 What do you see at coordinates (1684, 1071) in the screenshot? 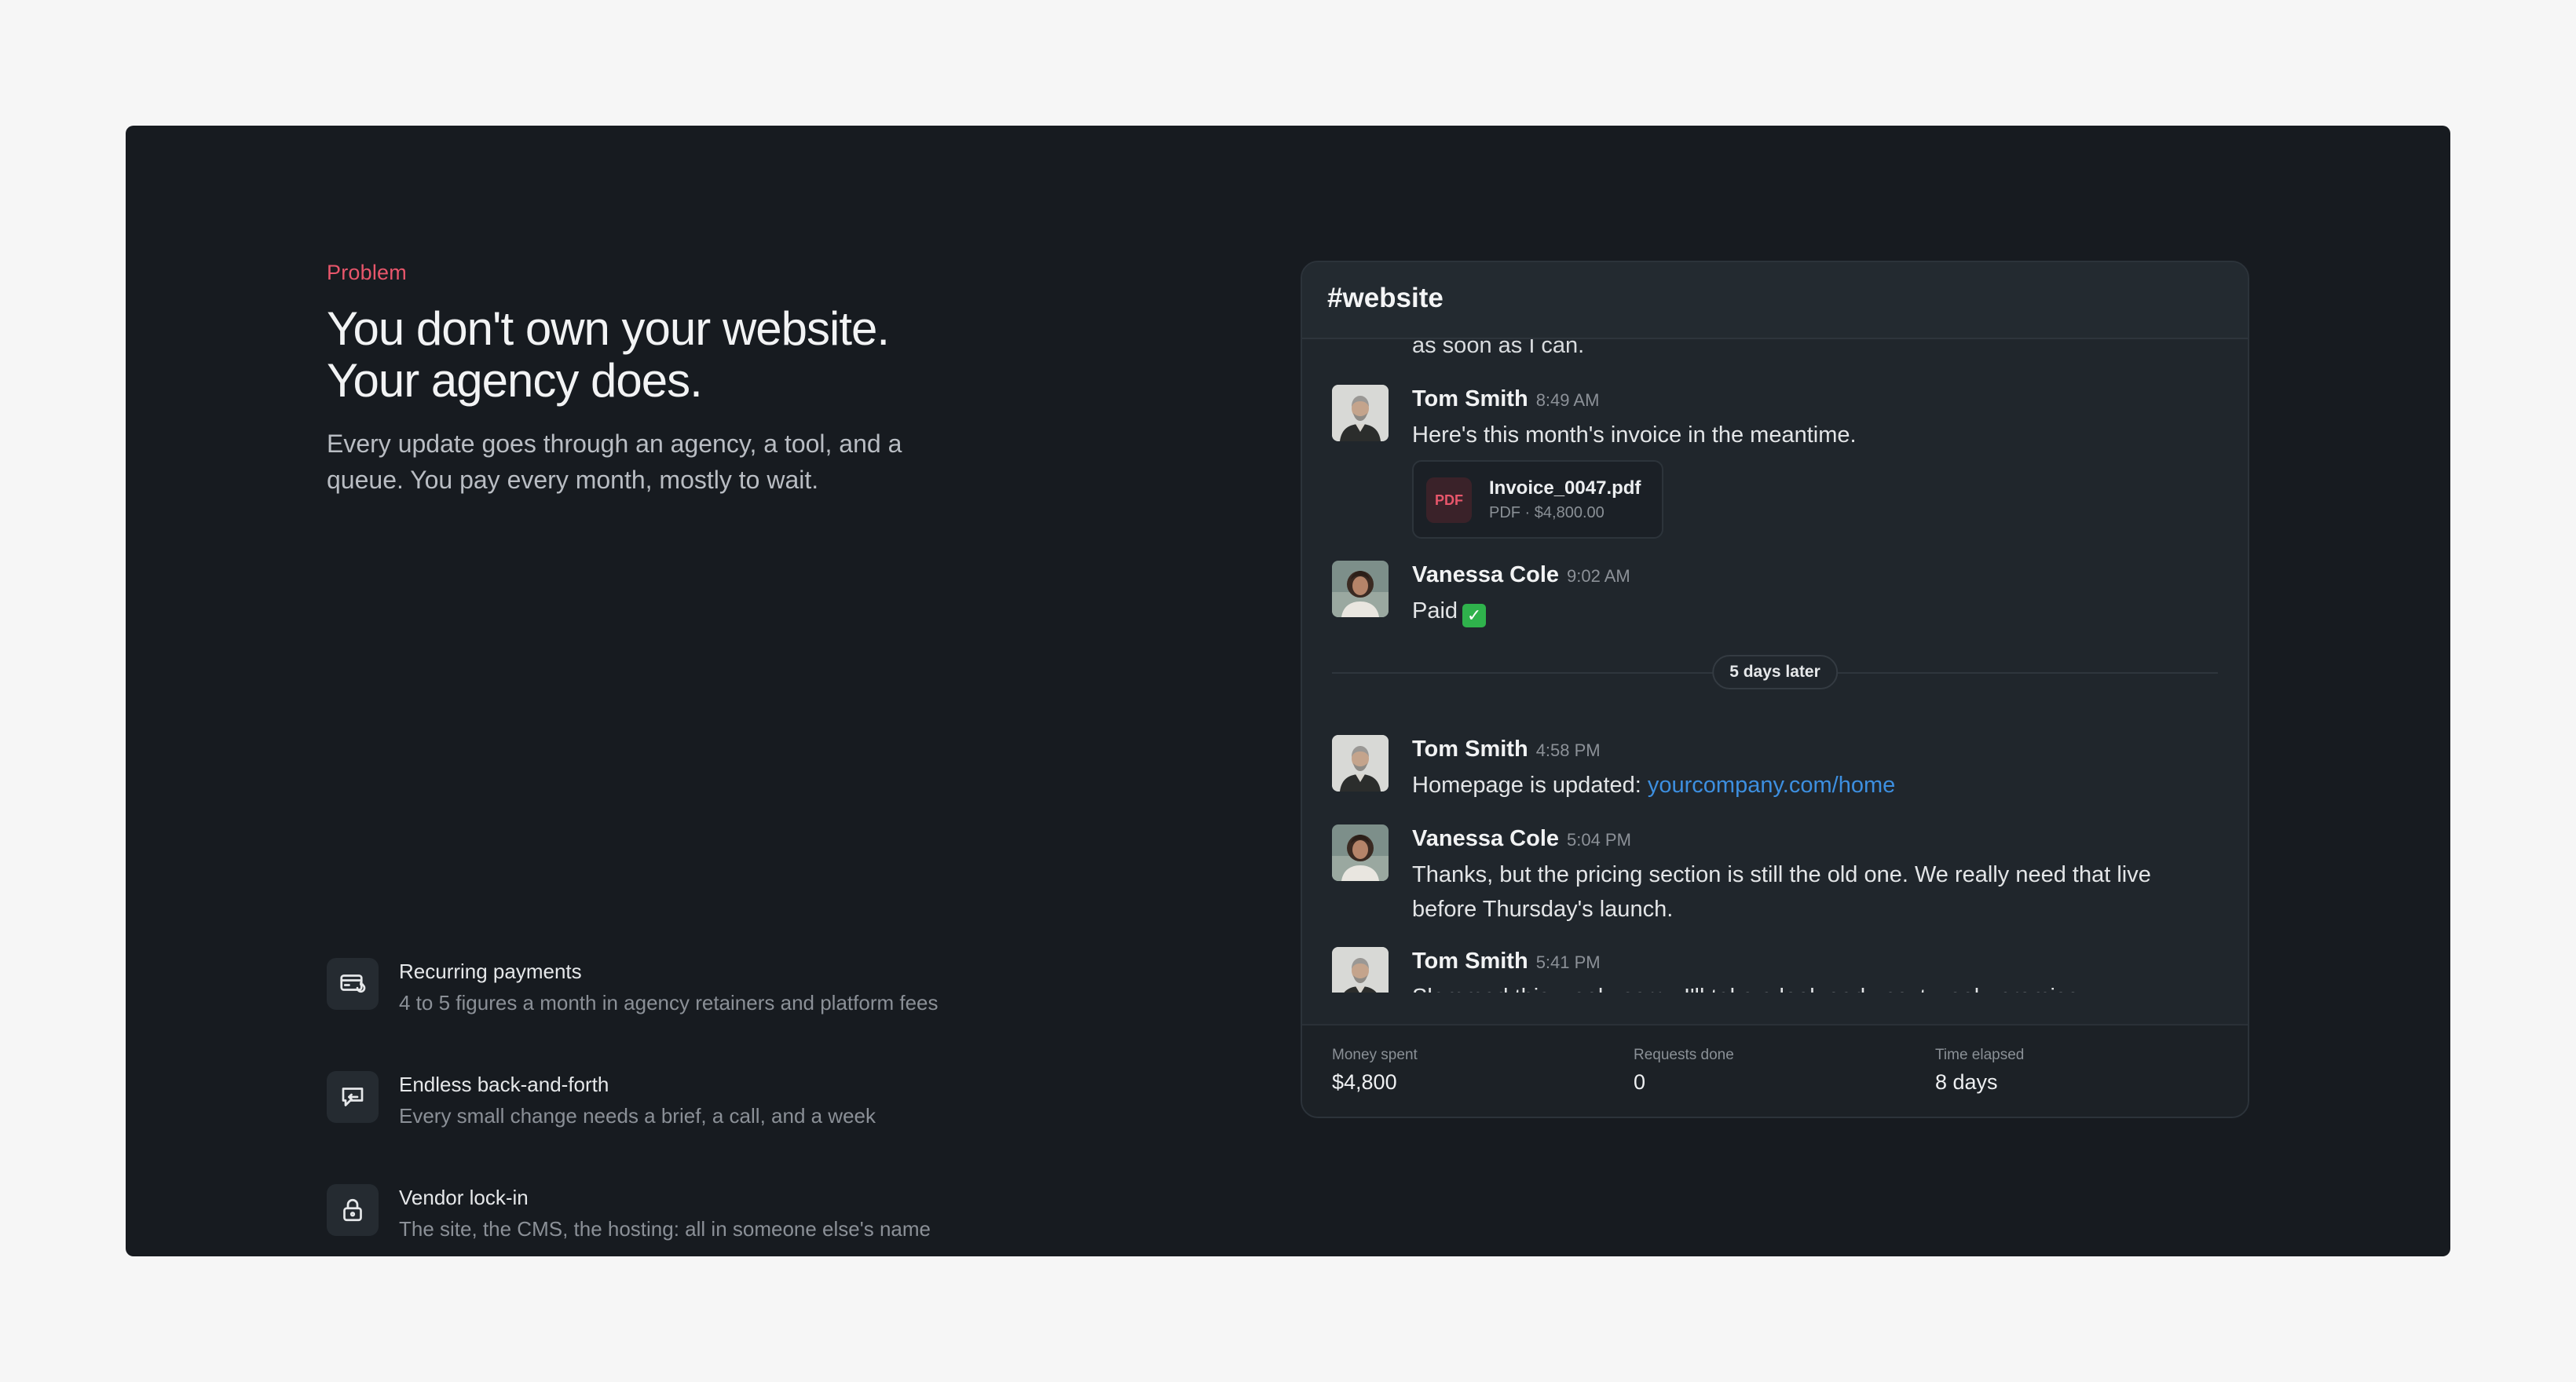
I see `stat-requests-done: Requests done 0` at bounding box center [1684, 1071].